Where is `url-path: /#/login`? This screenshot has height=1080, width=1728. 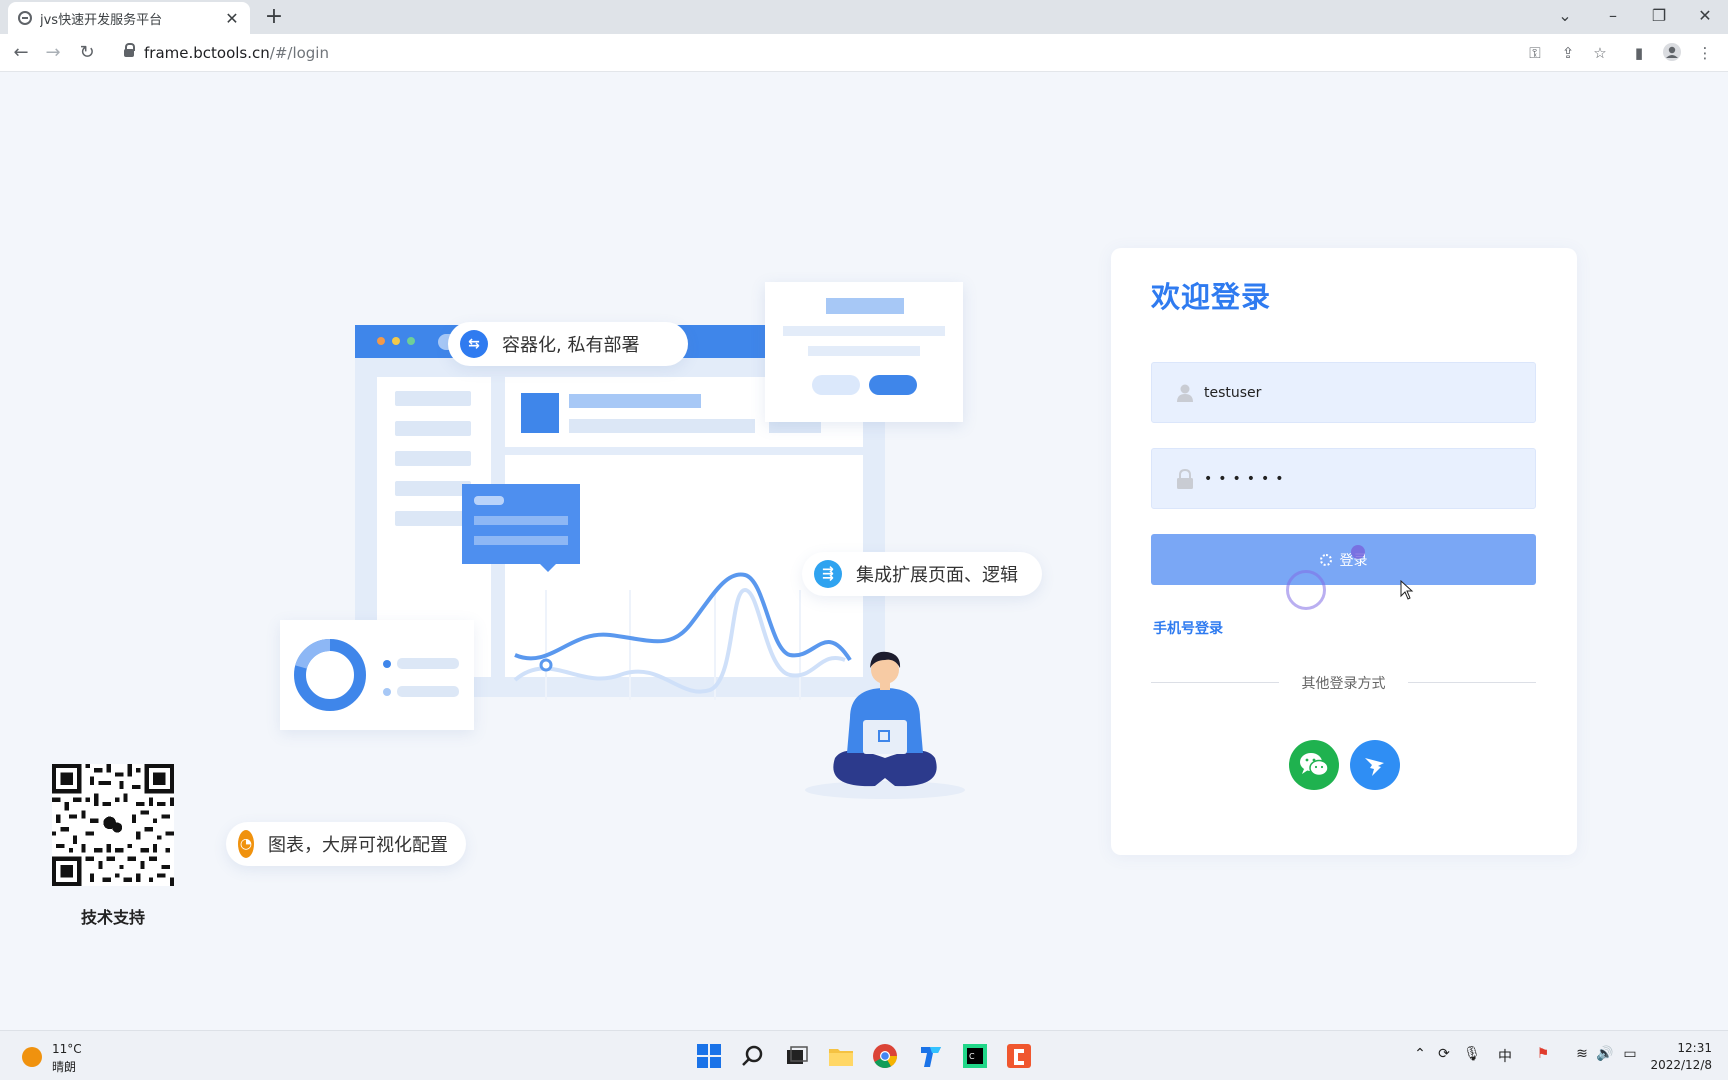
url-path: /#/login is located at coordinates (299, 53).